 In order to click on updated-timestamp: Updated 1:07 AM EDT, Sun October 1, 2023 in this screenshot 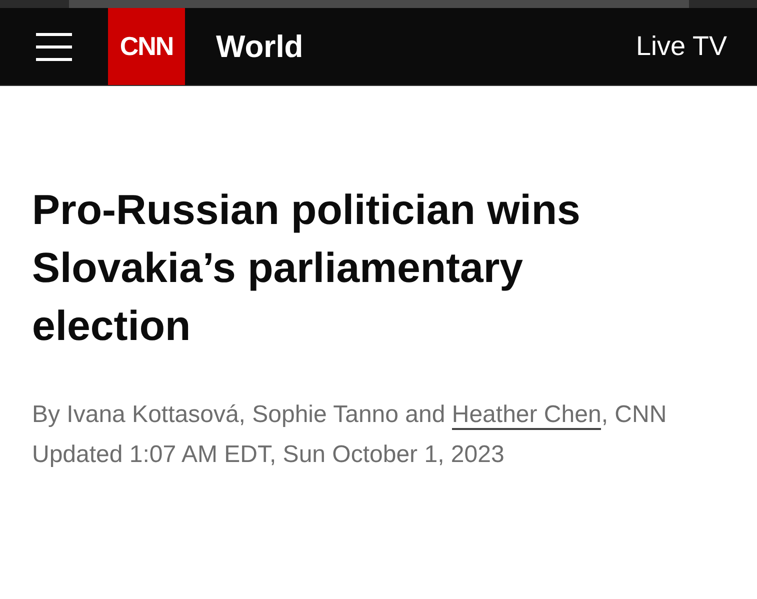, I will do `click(269, 455)`.